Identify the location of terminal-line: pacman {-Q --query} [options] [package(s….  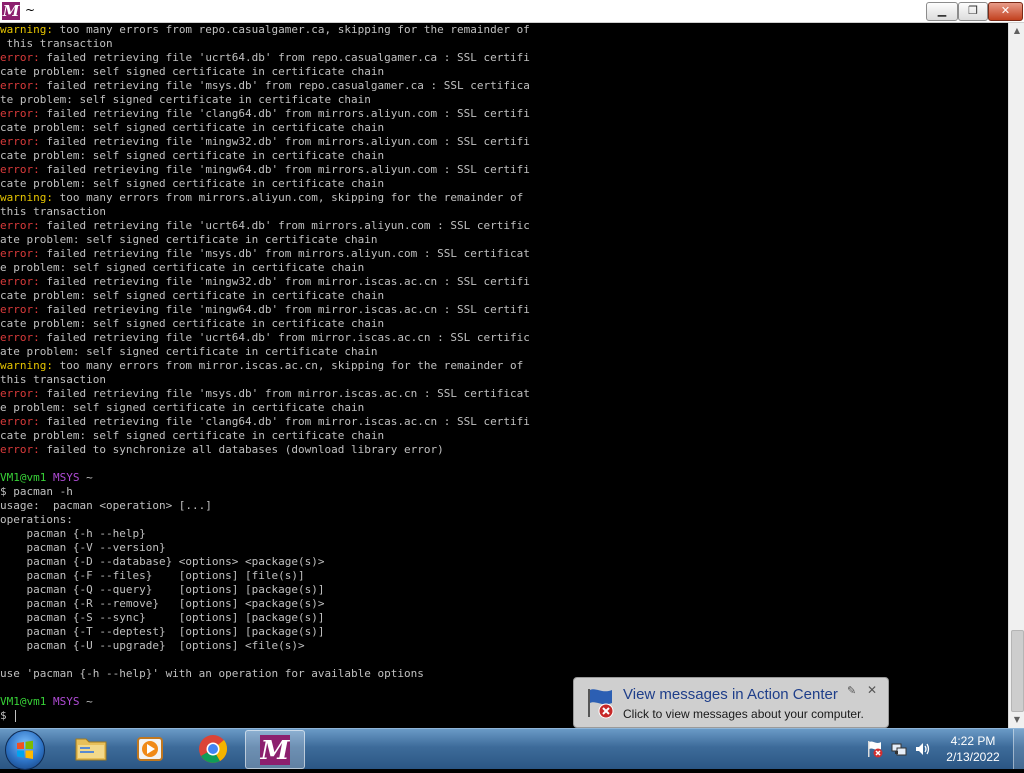
(504, 590).